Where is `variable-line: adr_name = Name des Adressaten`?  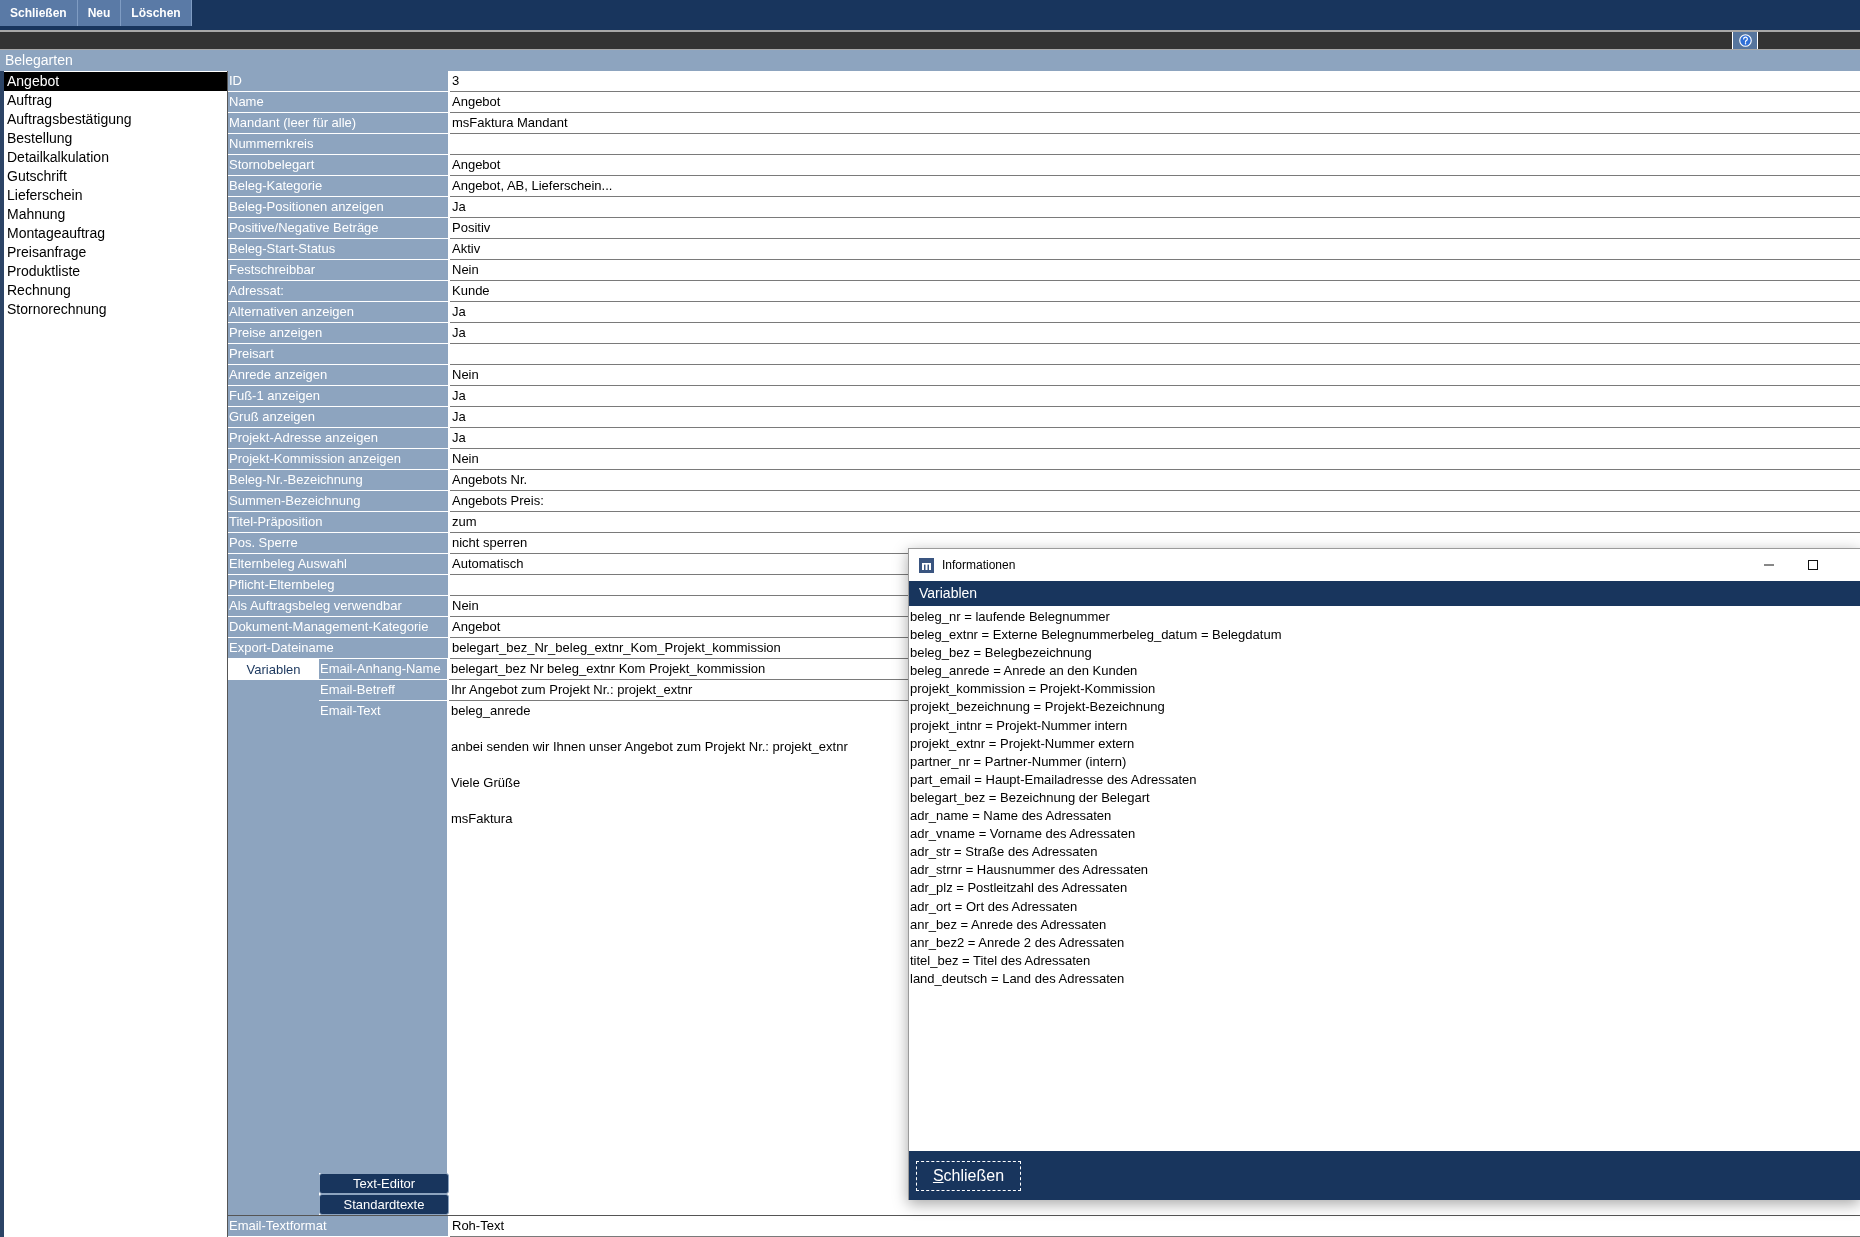 variable-line: adr_name = Name des Adressaten is located at coordinates (1011, 816).